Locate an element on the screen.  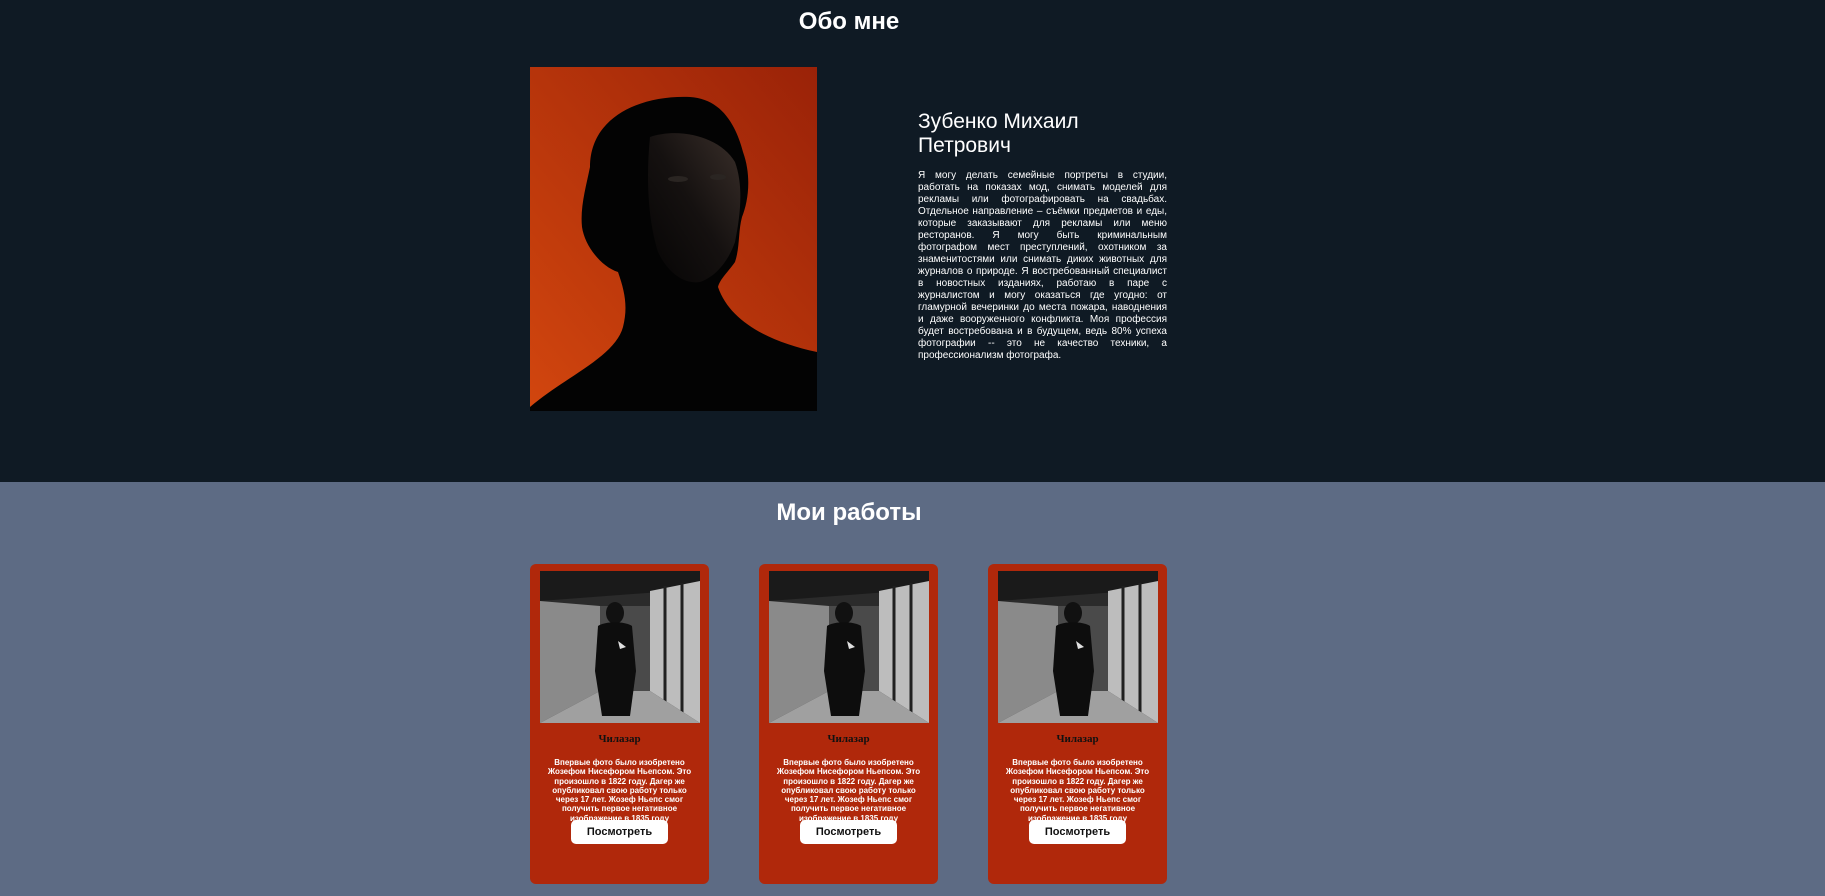
works-title: Мои работы is located at coordinates (849, 512).